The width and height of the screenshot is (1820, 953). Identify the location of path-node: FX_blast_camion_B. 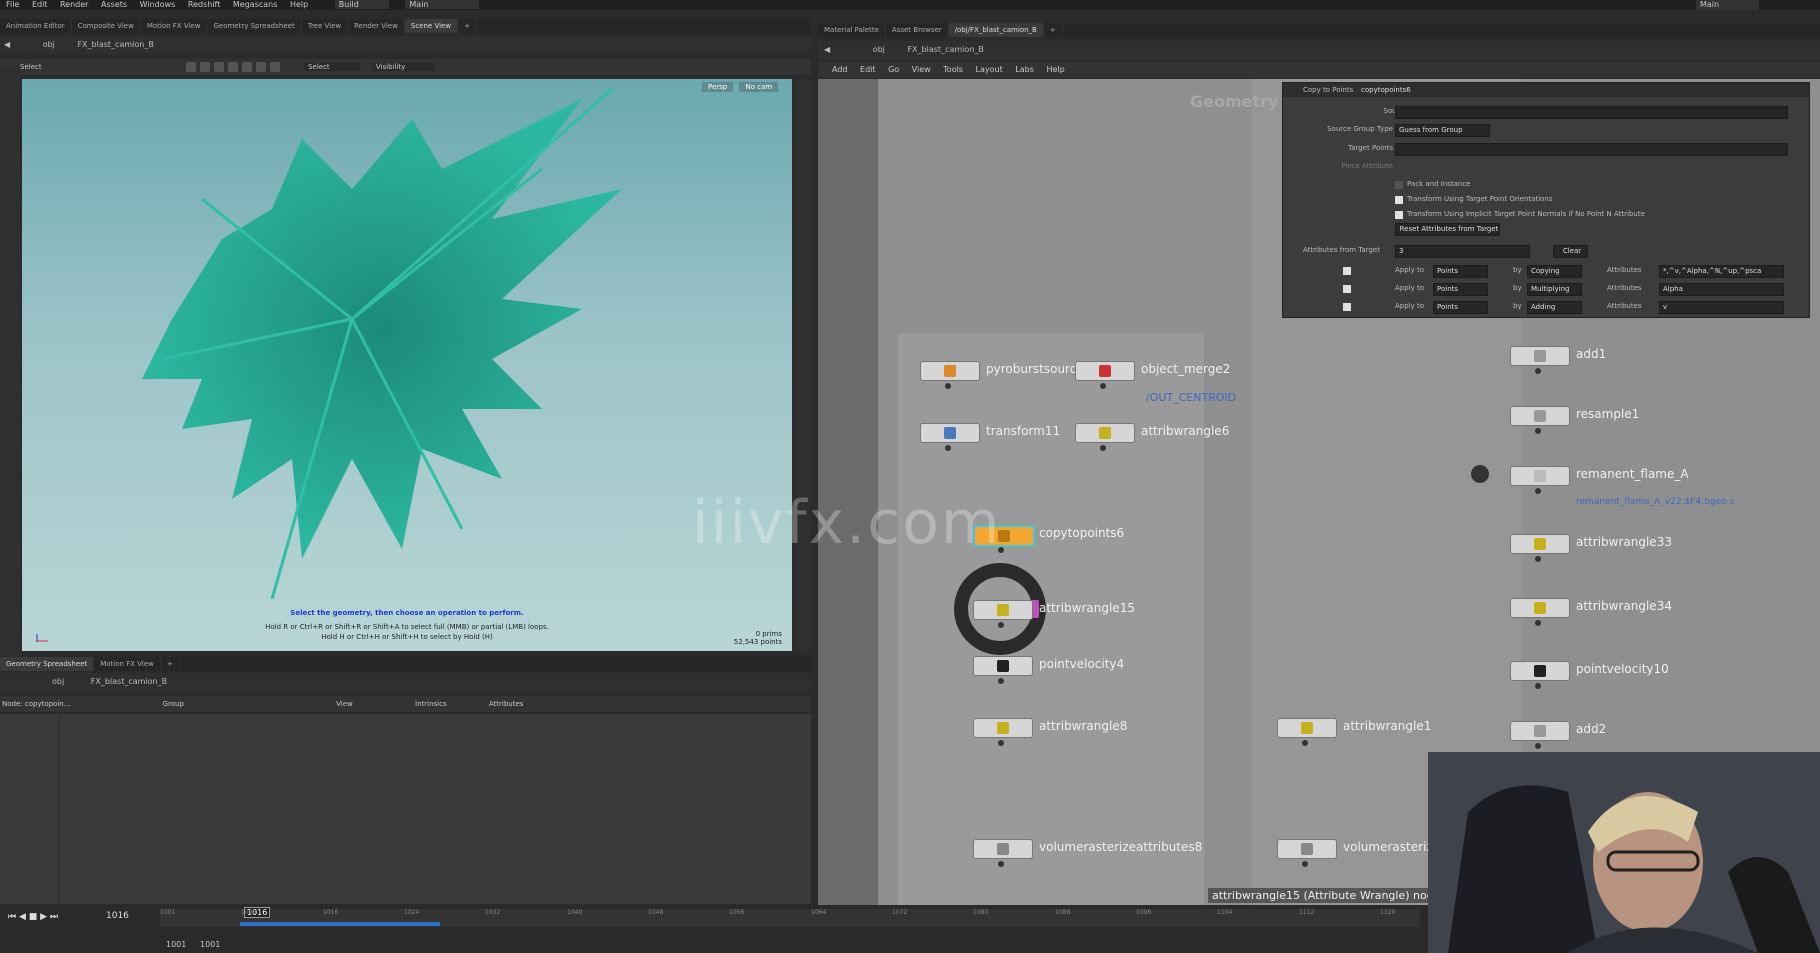
(115, 44).